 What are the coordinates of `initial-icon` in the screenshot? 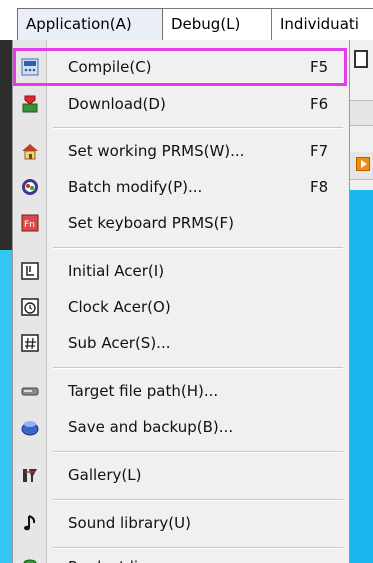 It's located at (30, 271).